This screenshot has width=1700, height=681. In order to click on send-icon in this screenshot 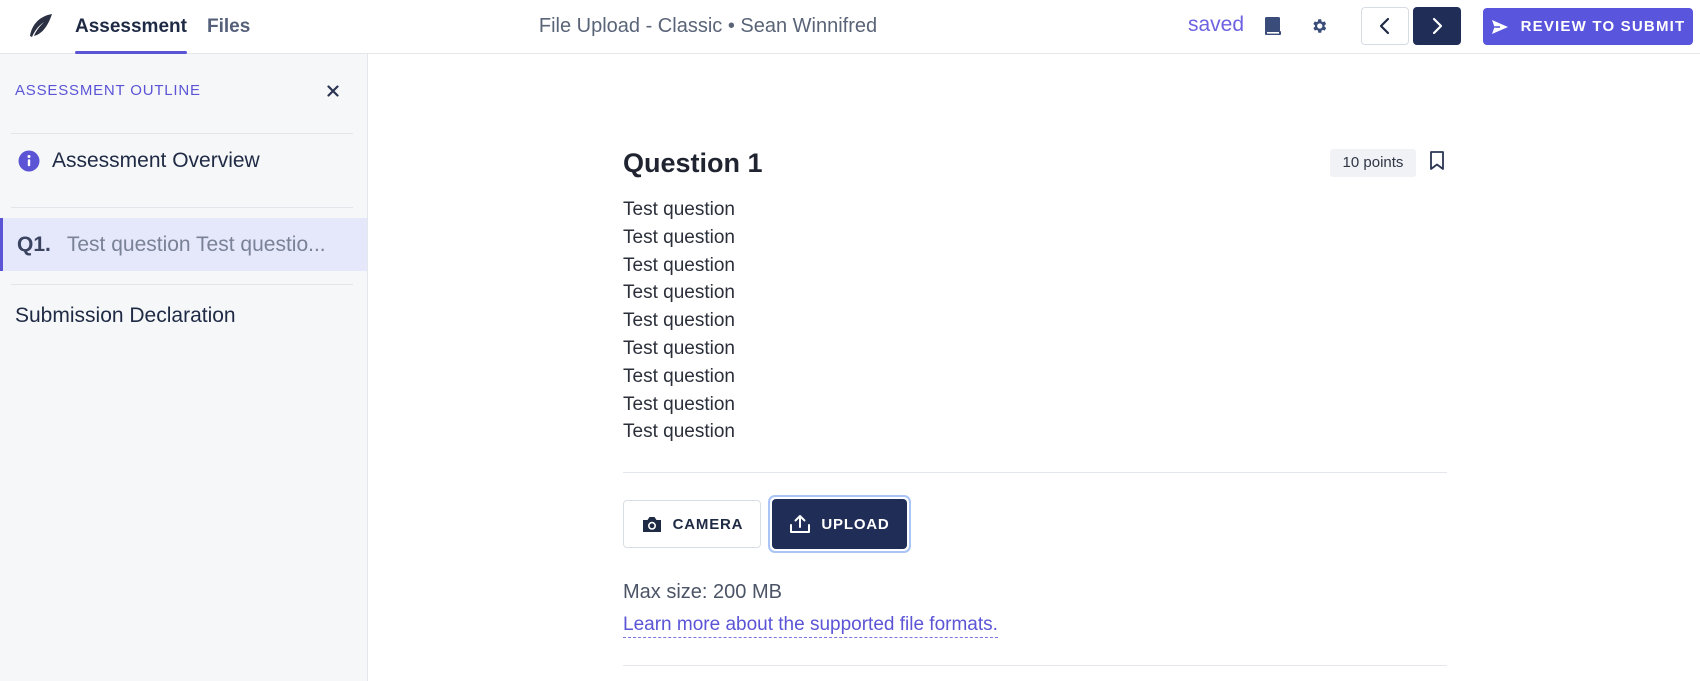, I will do `click(1499, 26)`.